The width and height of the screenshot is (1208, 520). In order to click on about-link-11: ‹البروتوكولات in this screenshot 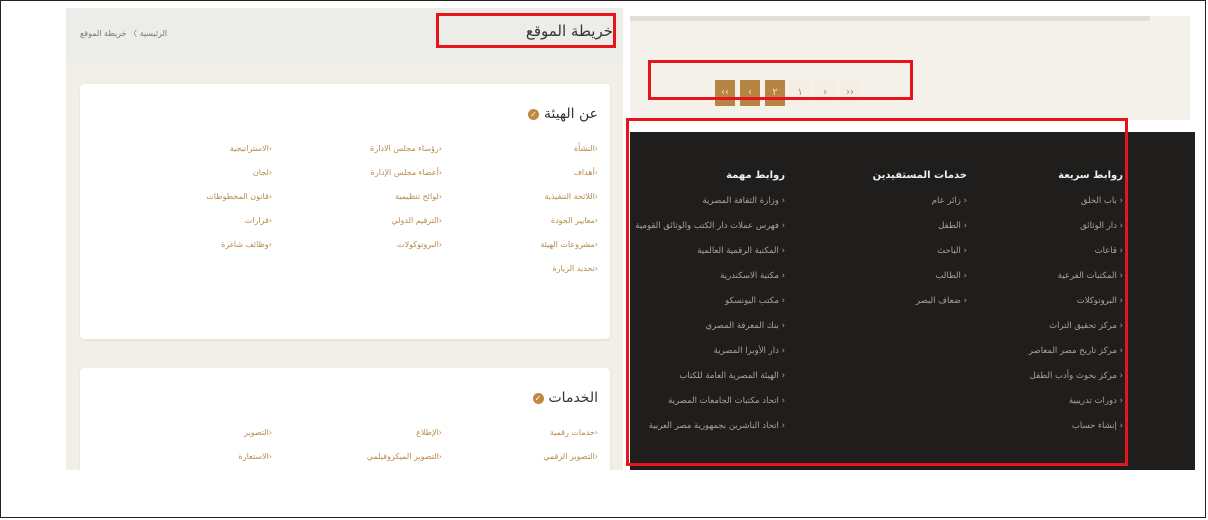, I will do `click(419, 244)`.